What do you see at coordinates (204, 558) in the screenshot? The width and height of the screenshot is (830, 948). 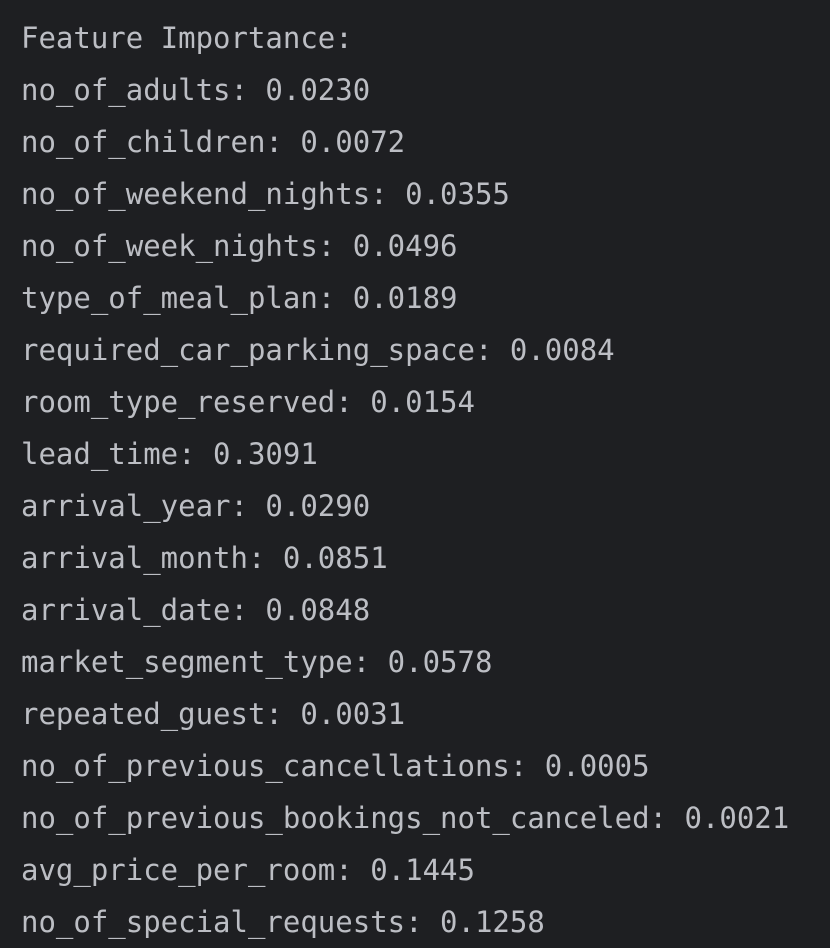 I see `console-line: arrival_month: 0.0851` at bounding box center [204, 558].